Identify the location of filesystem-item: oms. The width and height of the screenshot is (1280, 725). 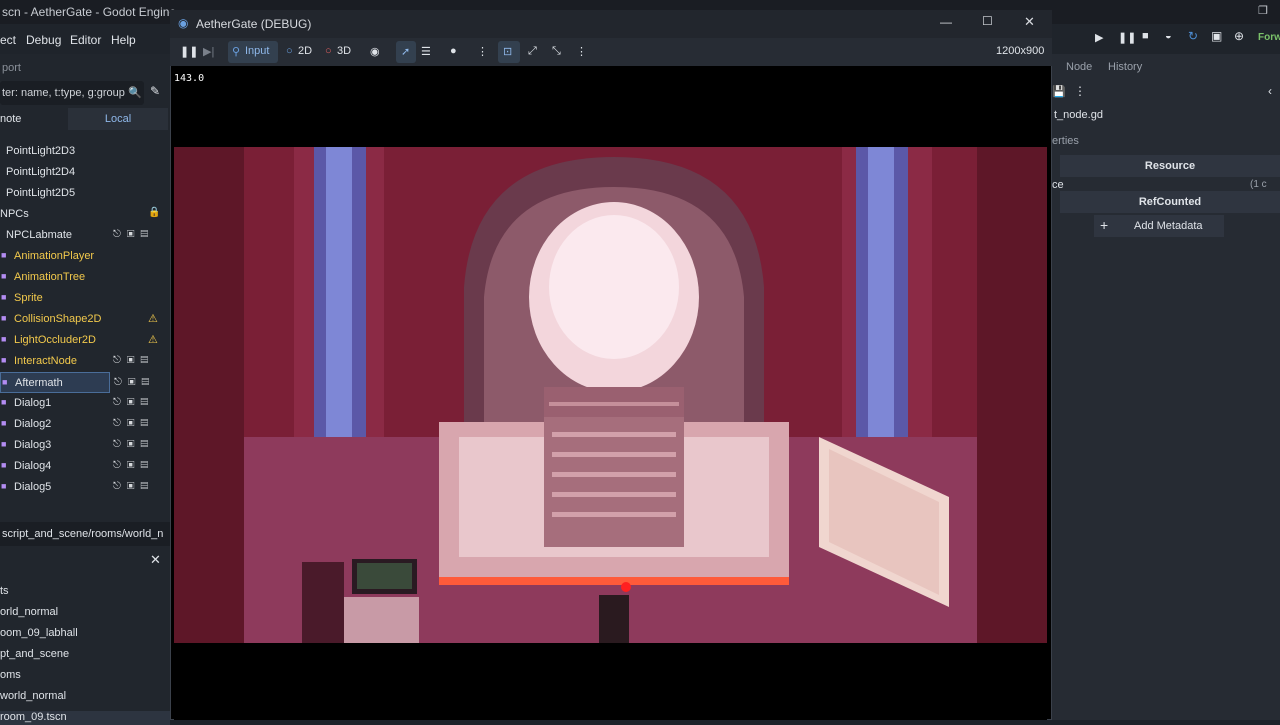
(10, 675).